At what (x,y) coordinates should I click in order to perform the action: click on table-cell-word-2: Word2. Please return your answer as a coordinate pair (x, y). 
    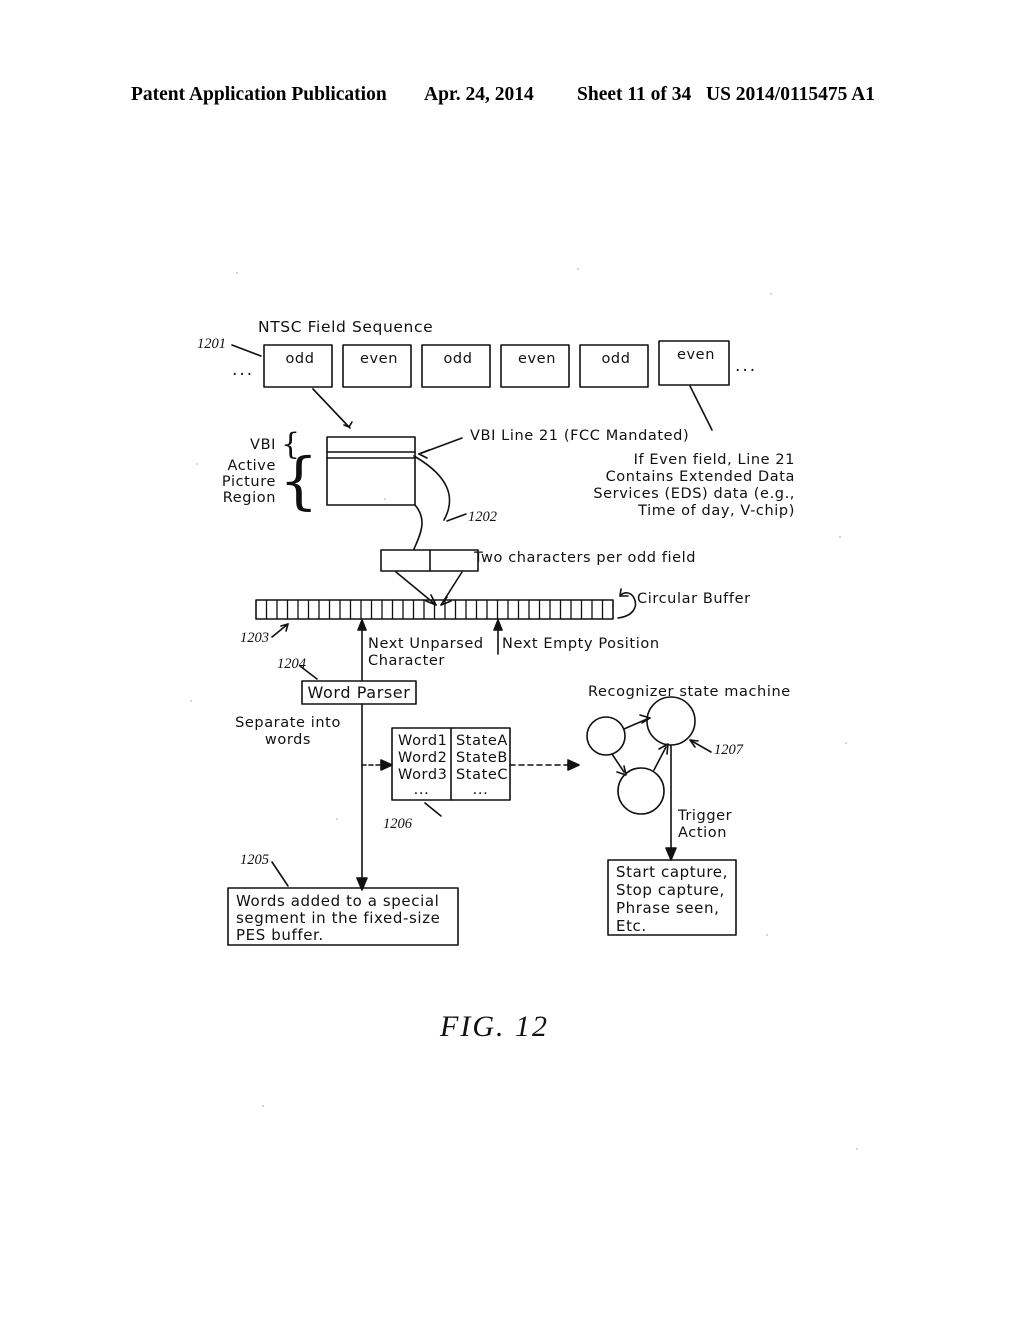
    Looking at the image, I should click on (423, 758).